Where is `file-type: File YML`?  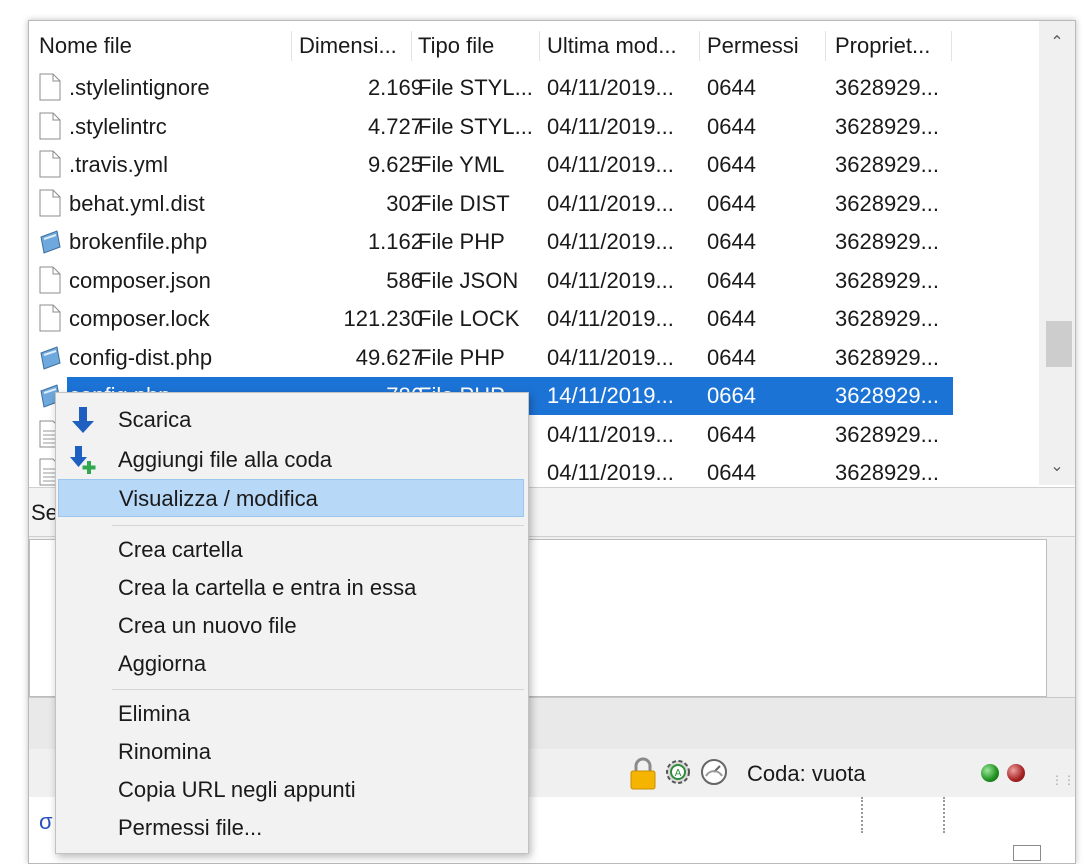
file-type: File YML is located at coordinates (461, 164).